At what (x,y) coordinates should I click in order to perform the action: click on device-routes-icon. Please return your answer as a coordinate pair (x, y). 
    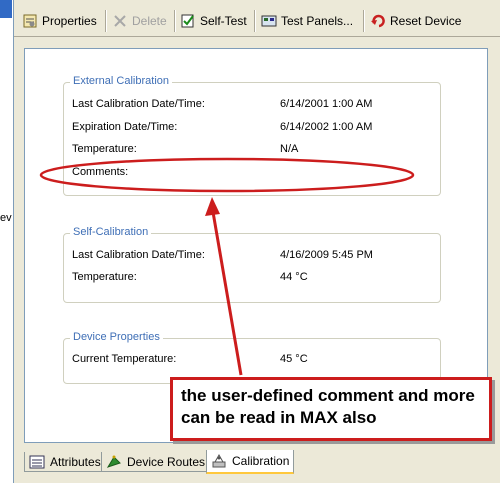
    Looking at the image, I should click on (114, 462).